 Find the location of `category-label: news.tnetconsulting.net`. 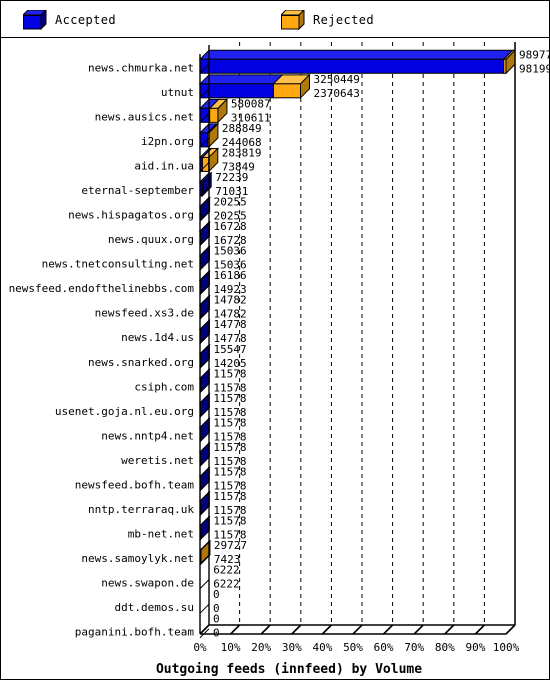

category-label: news.tnetconsulting.net is located at coordinates (118, 264).